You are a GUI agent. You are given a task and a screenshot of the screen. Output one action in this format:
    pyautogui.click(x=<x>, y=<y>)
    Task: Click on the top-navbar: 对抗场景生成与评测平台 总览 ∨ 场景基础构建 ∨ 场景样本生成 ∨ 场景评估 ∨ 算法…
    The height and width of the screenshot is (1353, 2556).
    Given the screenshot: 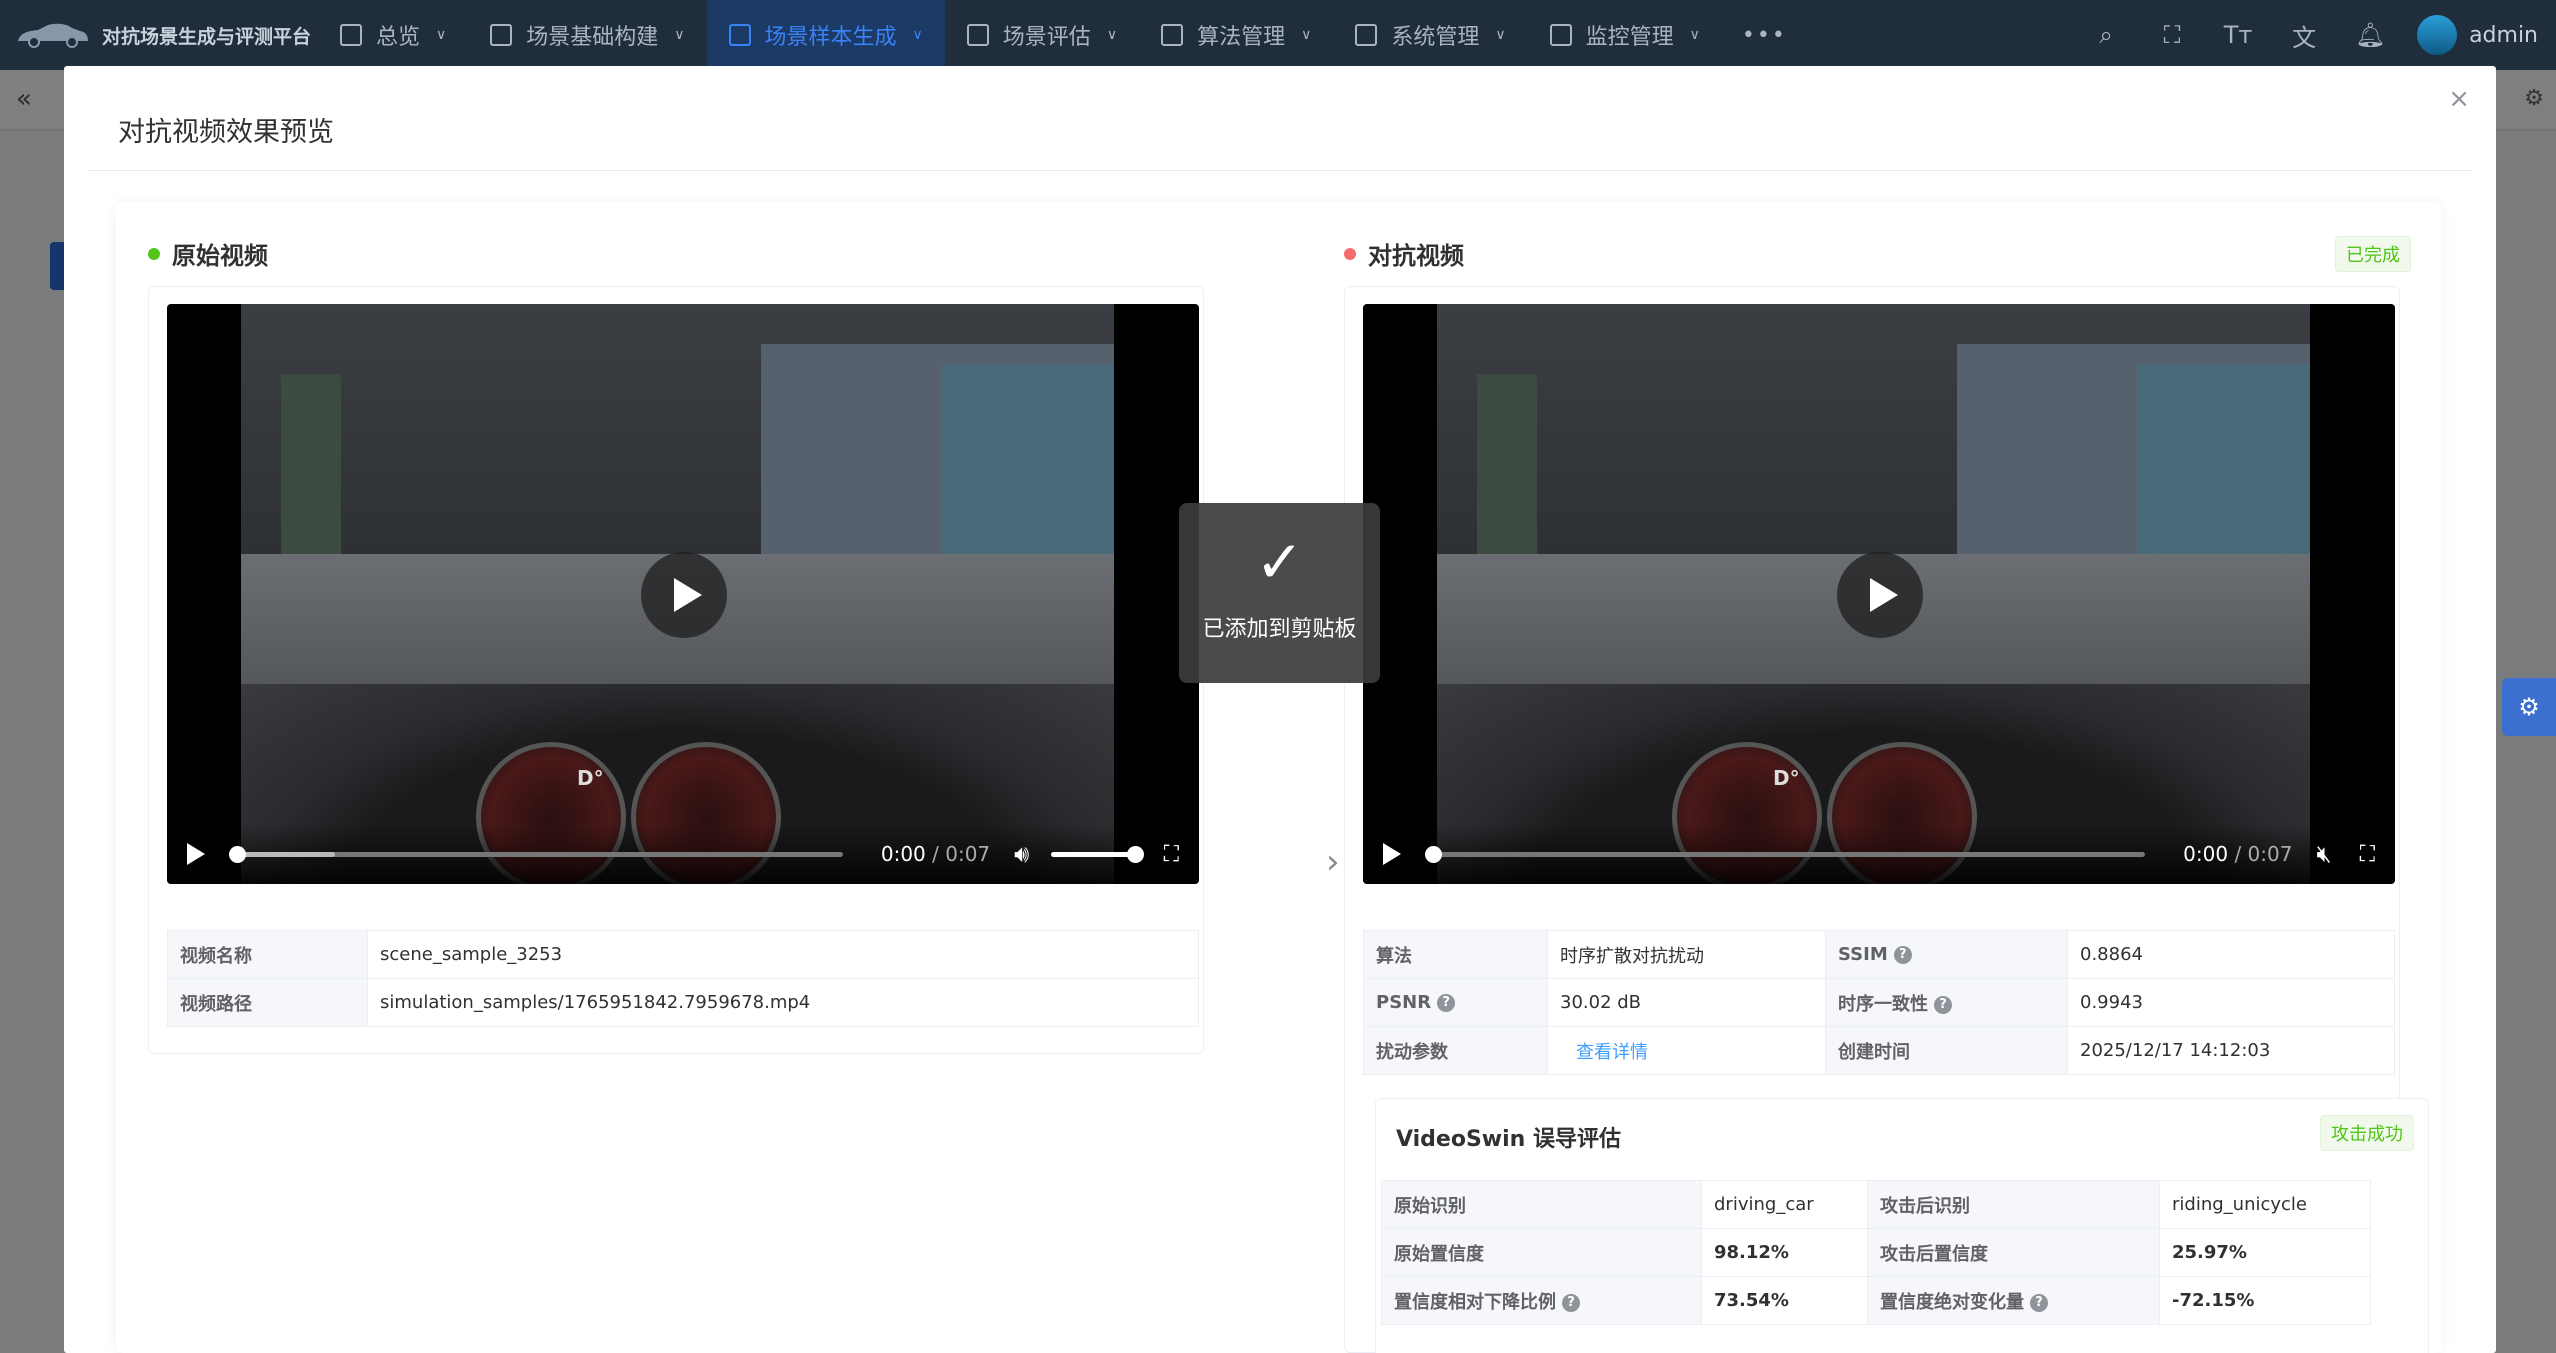 What is the action you would take?
    pyautogui.click(x=1278, y=35)
    